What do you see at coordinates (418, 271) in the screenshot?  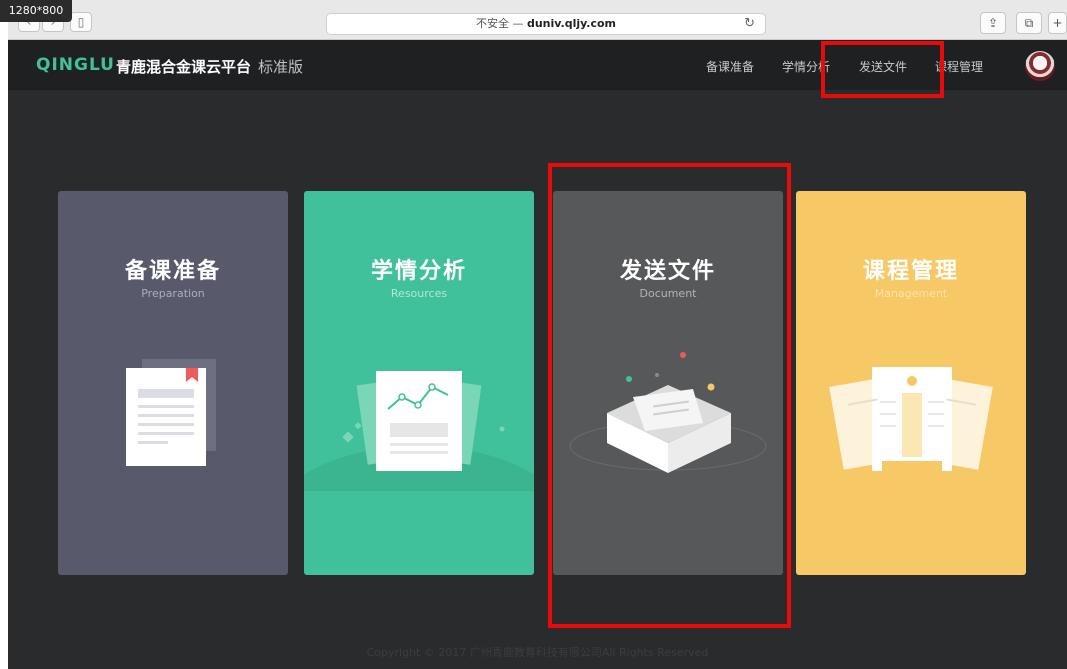 I see `card-title: 学情分析` at bounding box center [418, 271].